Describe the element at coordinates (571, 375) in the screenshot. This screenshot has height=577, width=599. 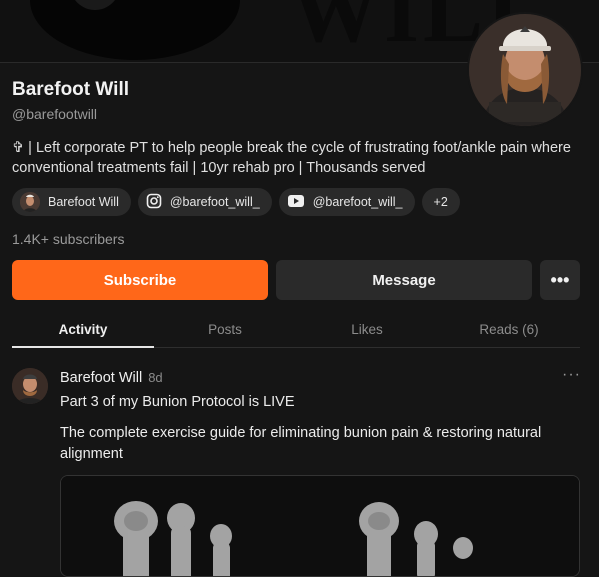
I see `post-menu-button: ···` at that location.